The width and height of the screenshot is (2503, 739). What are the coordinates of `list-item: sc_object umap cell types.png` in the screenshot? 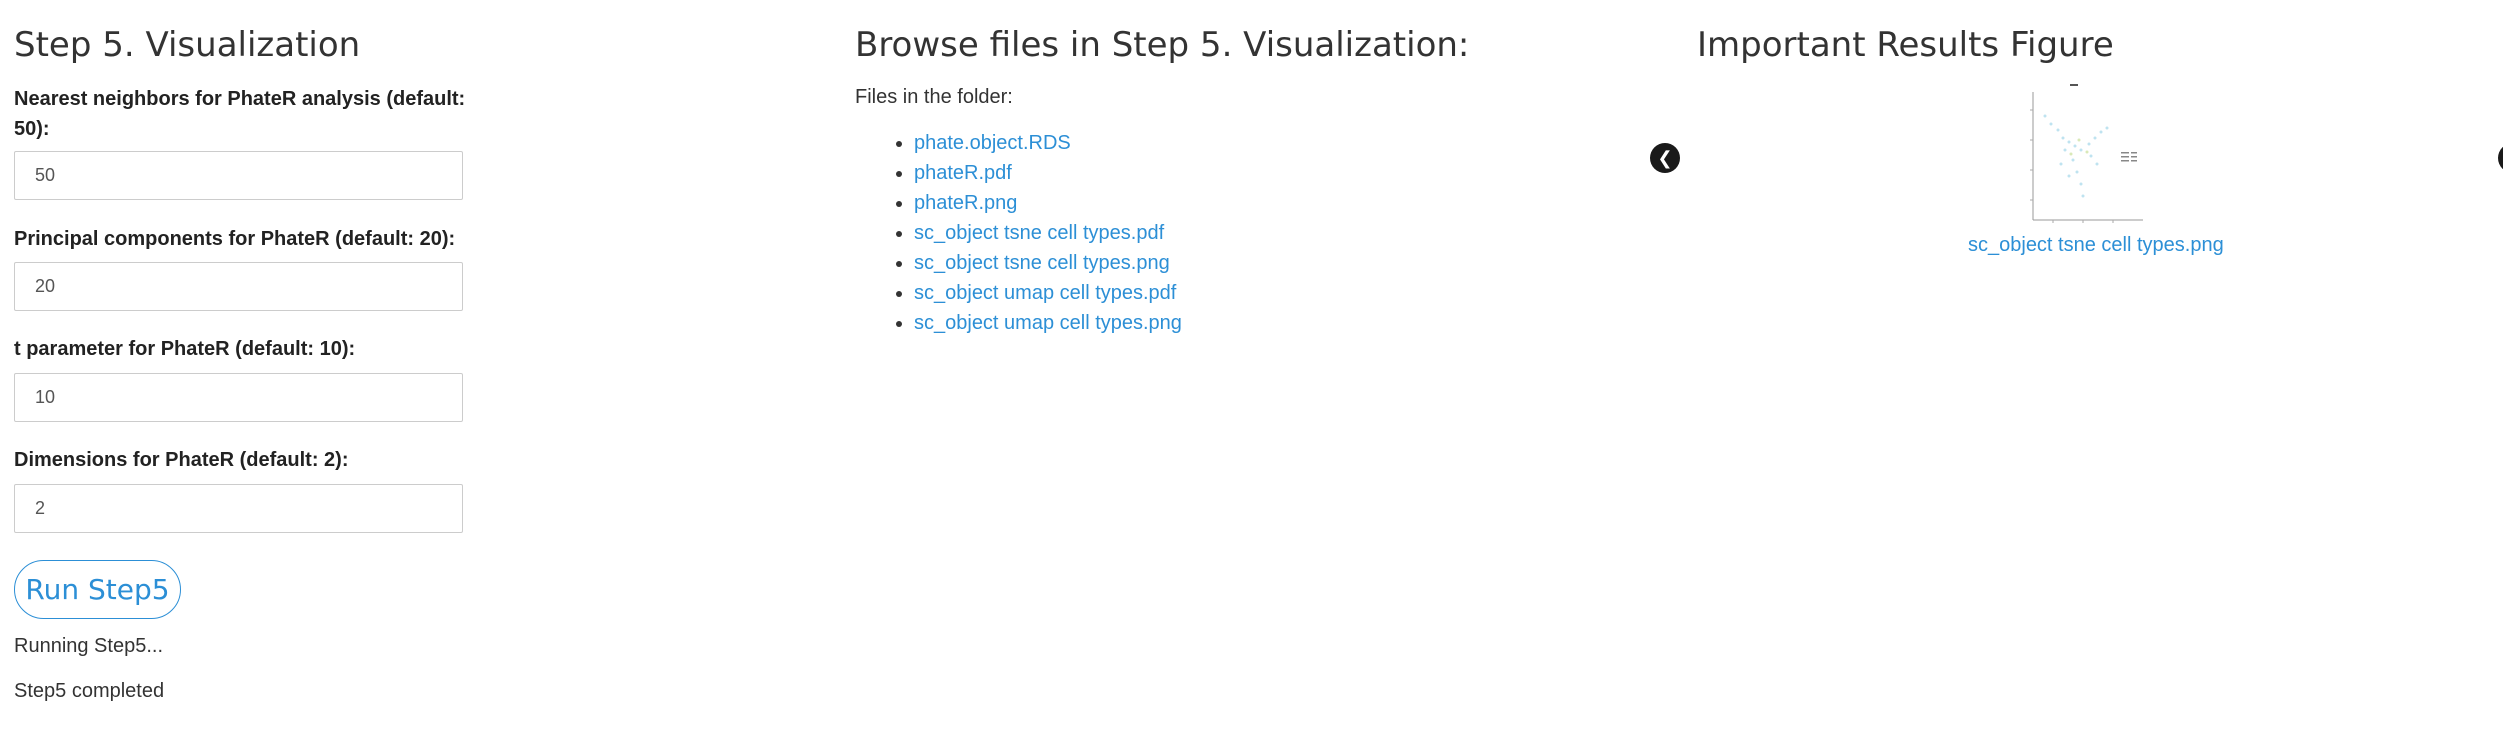 It's located at (1048, 323).